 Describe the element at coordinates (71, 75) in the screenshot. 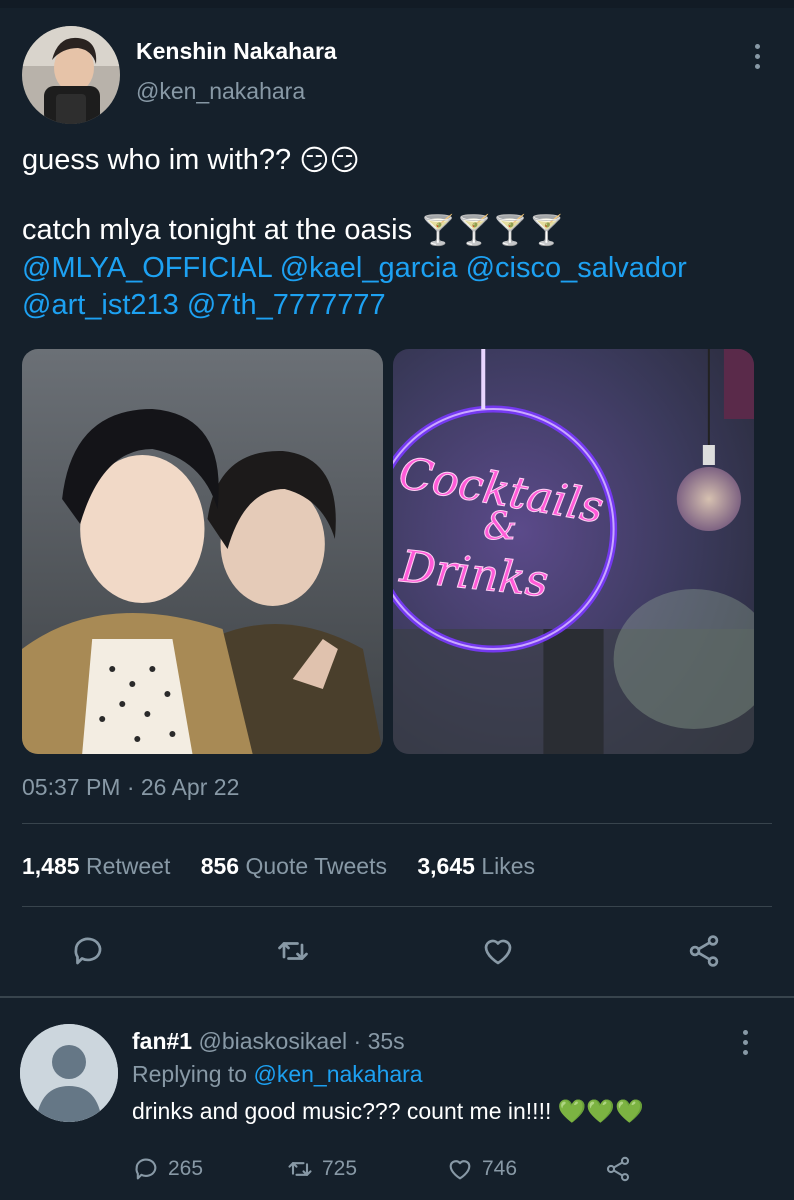

I see `author-avatar` at that location.